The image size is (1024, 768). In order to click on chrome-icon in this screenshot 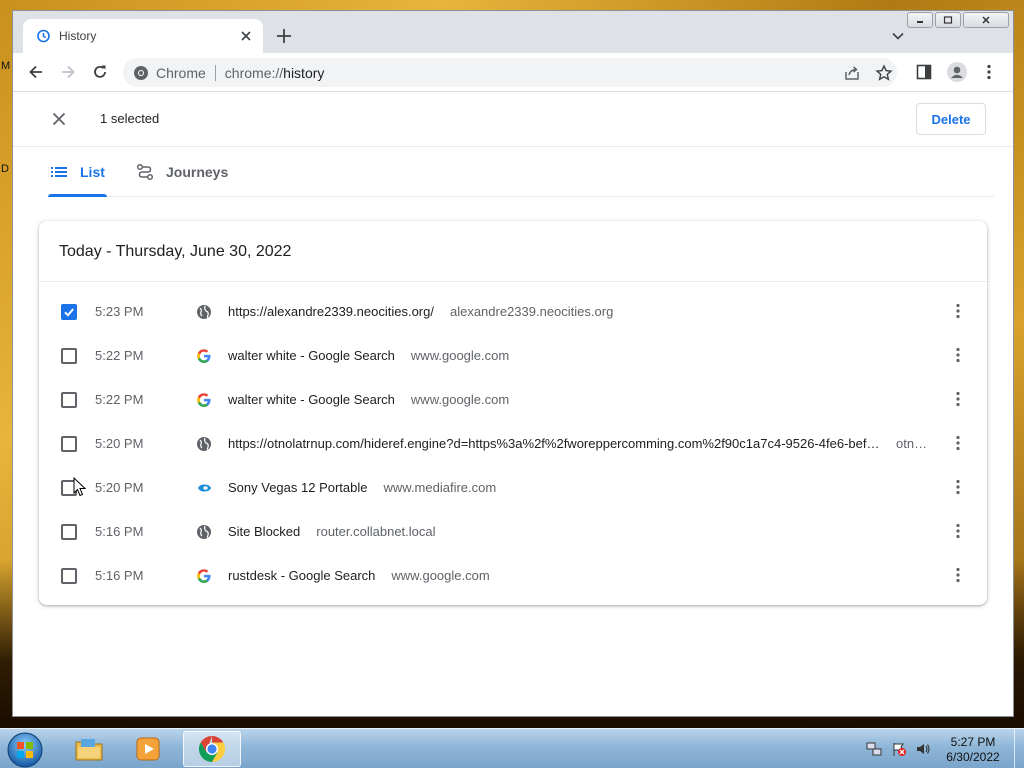, I will do `click(212, 749)`.